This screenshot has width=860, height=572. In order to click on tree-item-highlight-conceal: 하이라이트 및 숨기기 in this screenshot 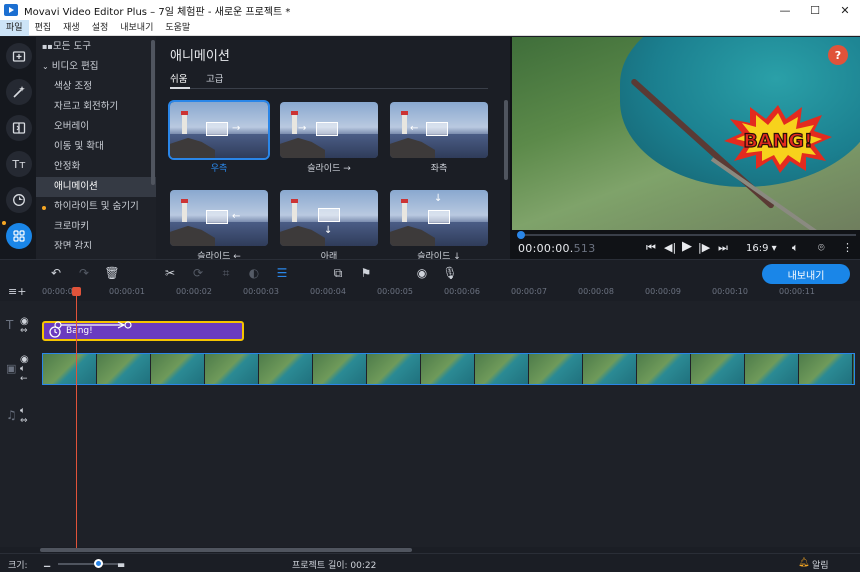, I will do `click(96, 207)`.